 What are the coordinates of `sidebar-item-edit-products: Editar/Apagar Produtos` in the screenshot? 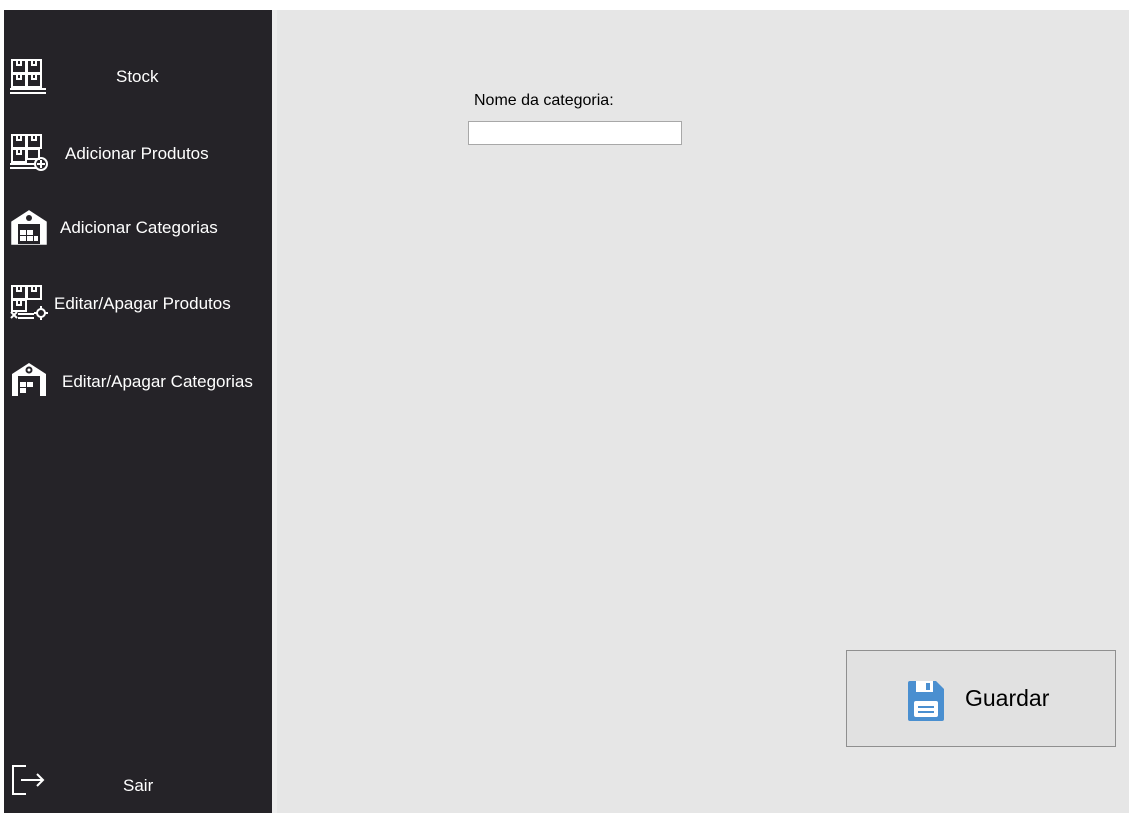 It's located at (138, 304).